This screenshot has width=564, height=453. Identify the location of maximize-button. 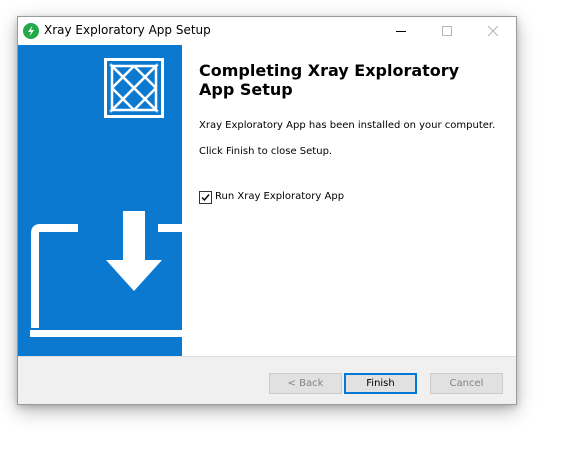
(447, 31).